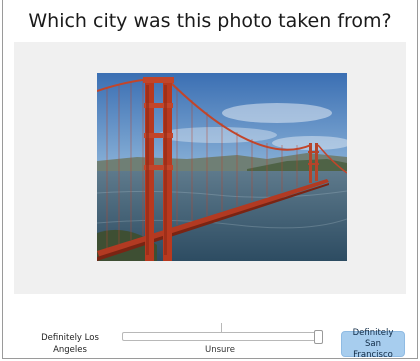 The width and height of the screenshot is (420, 361). Describe the element at coordinates (70, 344) in the screenshot. I see `left-label: Definitely Los Angeles` at that location.